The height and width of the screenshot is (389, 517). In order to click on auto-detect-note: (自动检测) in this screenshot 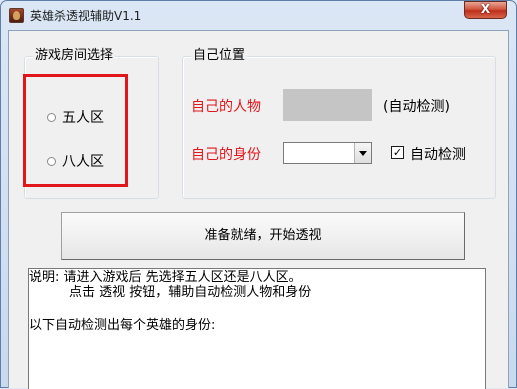, I will do `click(416, 107)`.